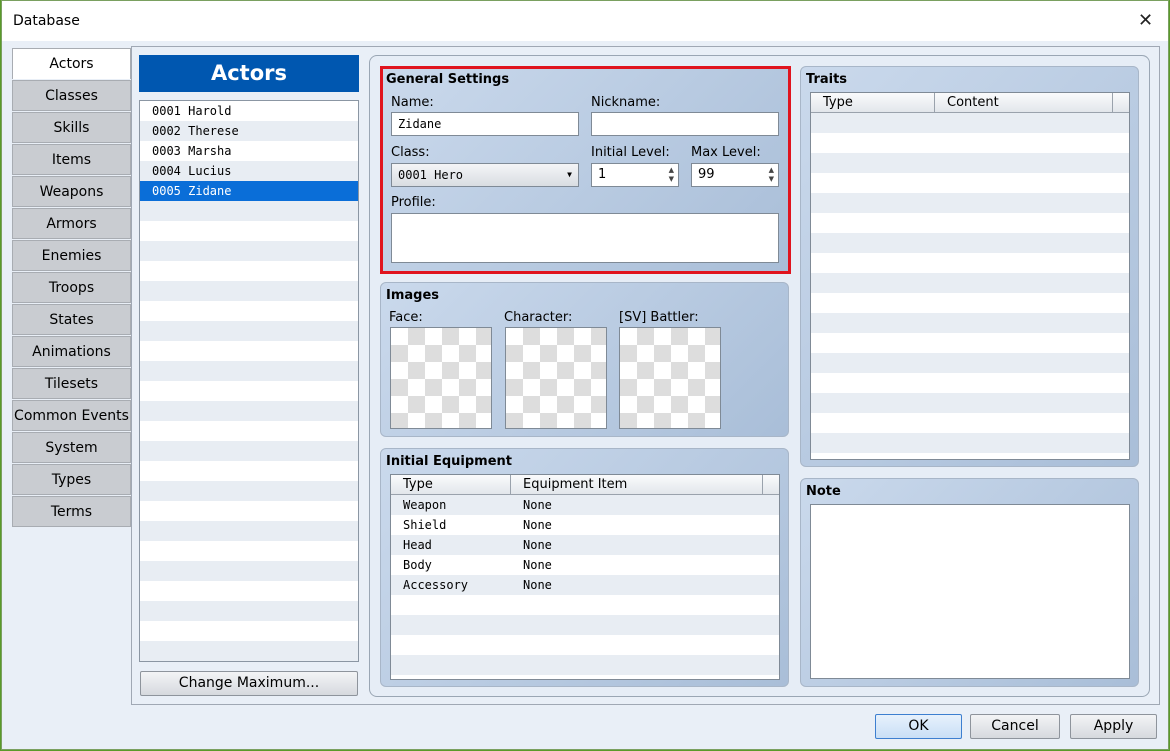 The height and width of the screenshot is (751, 1170). I want to click on battler-image-picker, so click(670, 378).